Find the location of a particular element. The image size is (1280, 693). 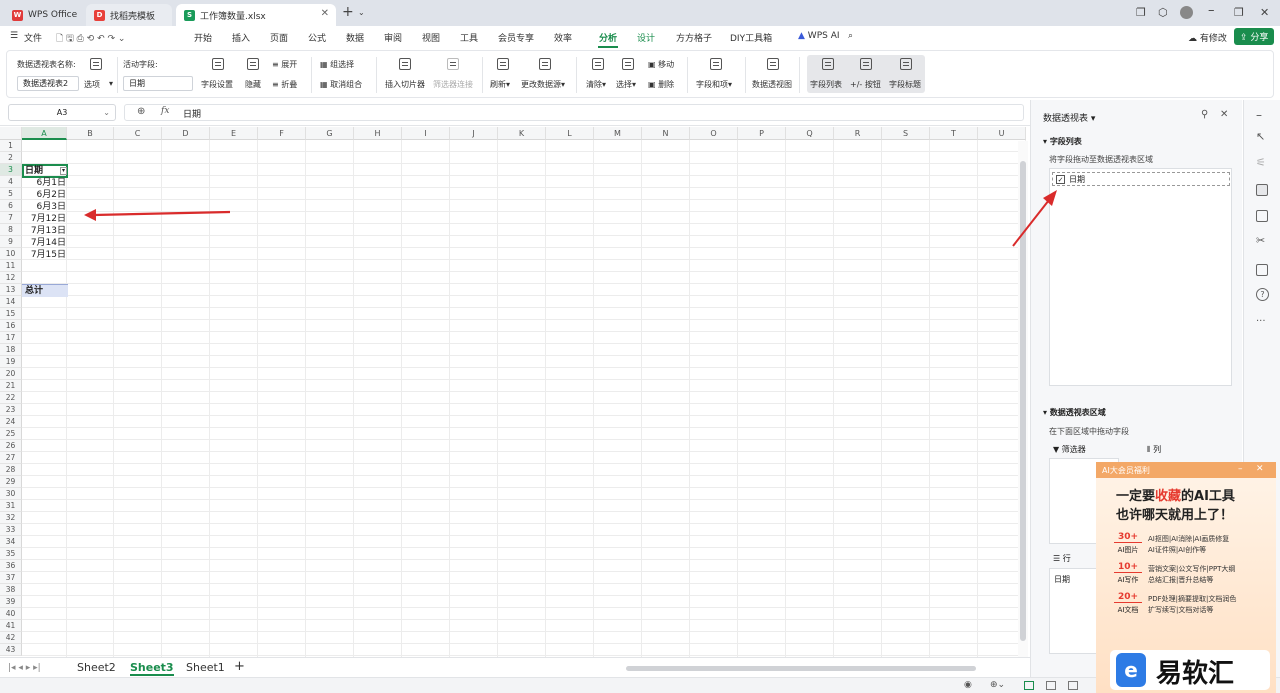

sheet-nav-icons: |◂ ◂ ▸ ▸| is located at coordinates (24, 668).